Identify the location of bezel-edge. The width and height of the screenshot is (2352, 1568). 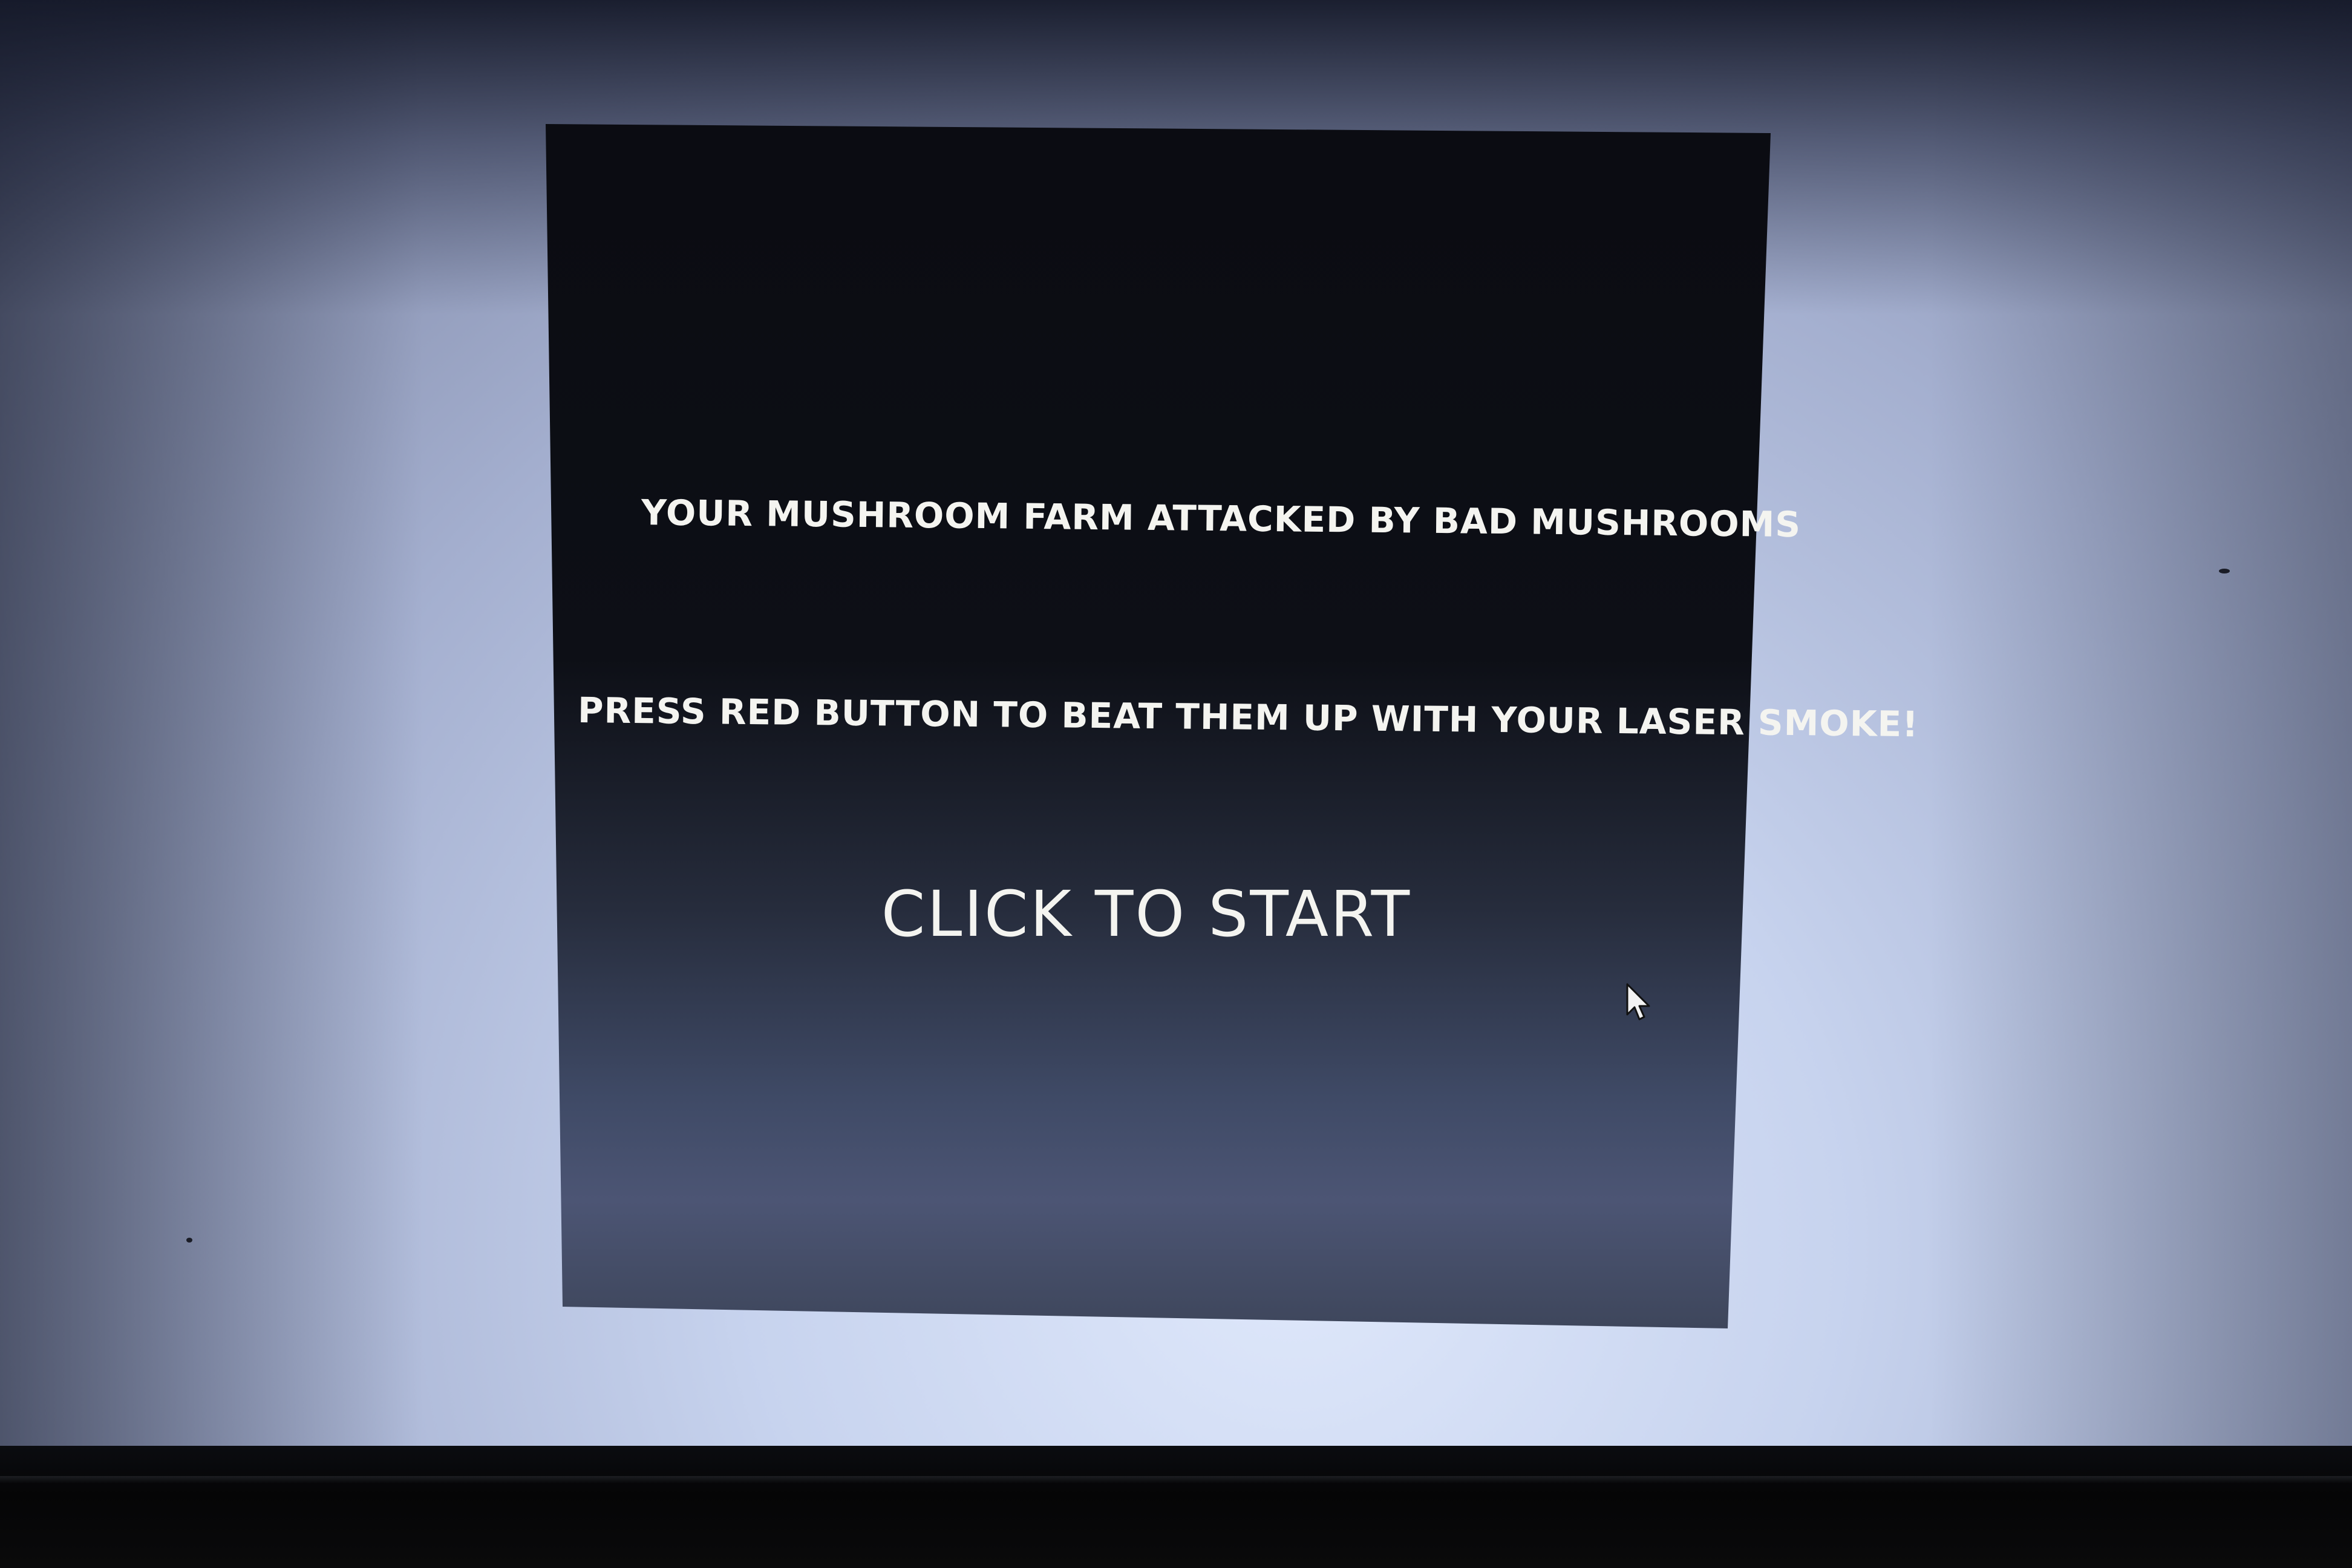
(1176, 1479).